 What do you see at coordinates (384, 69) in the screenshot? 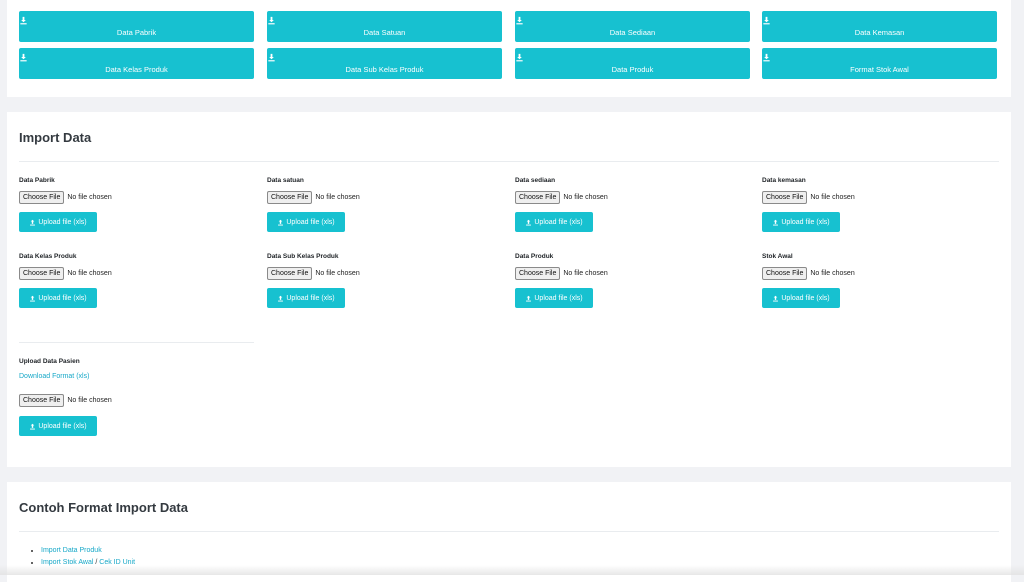
I see `download-label: Data Sub Kelas Produk` at bounding box center [384, 69].